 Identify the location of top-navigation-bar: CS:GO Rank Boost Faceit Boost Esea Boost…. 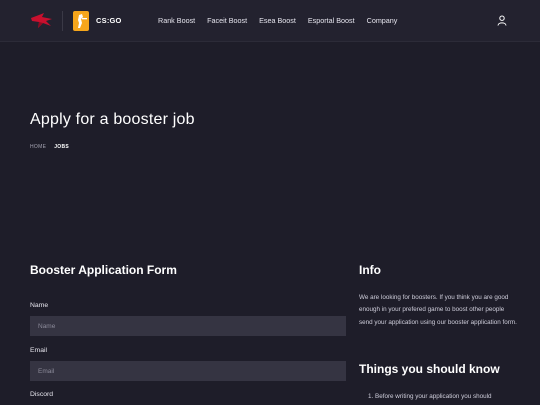
(270, 21).